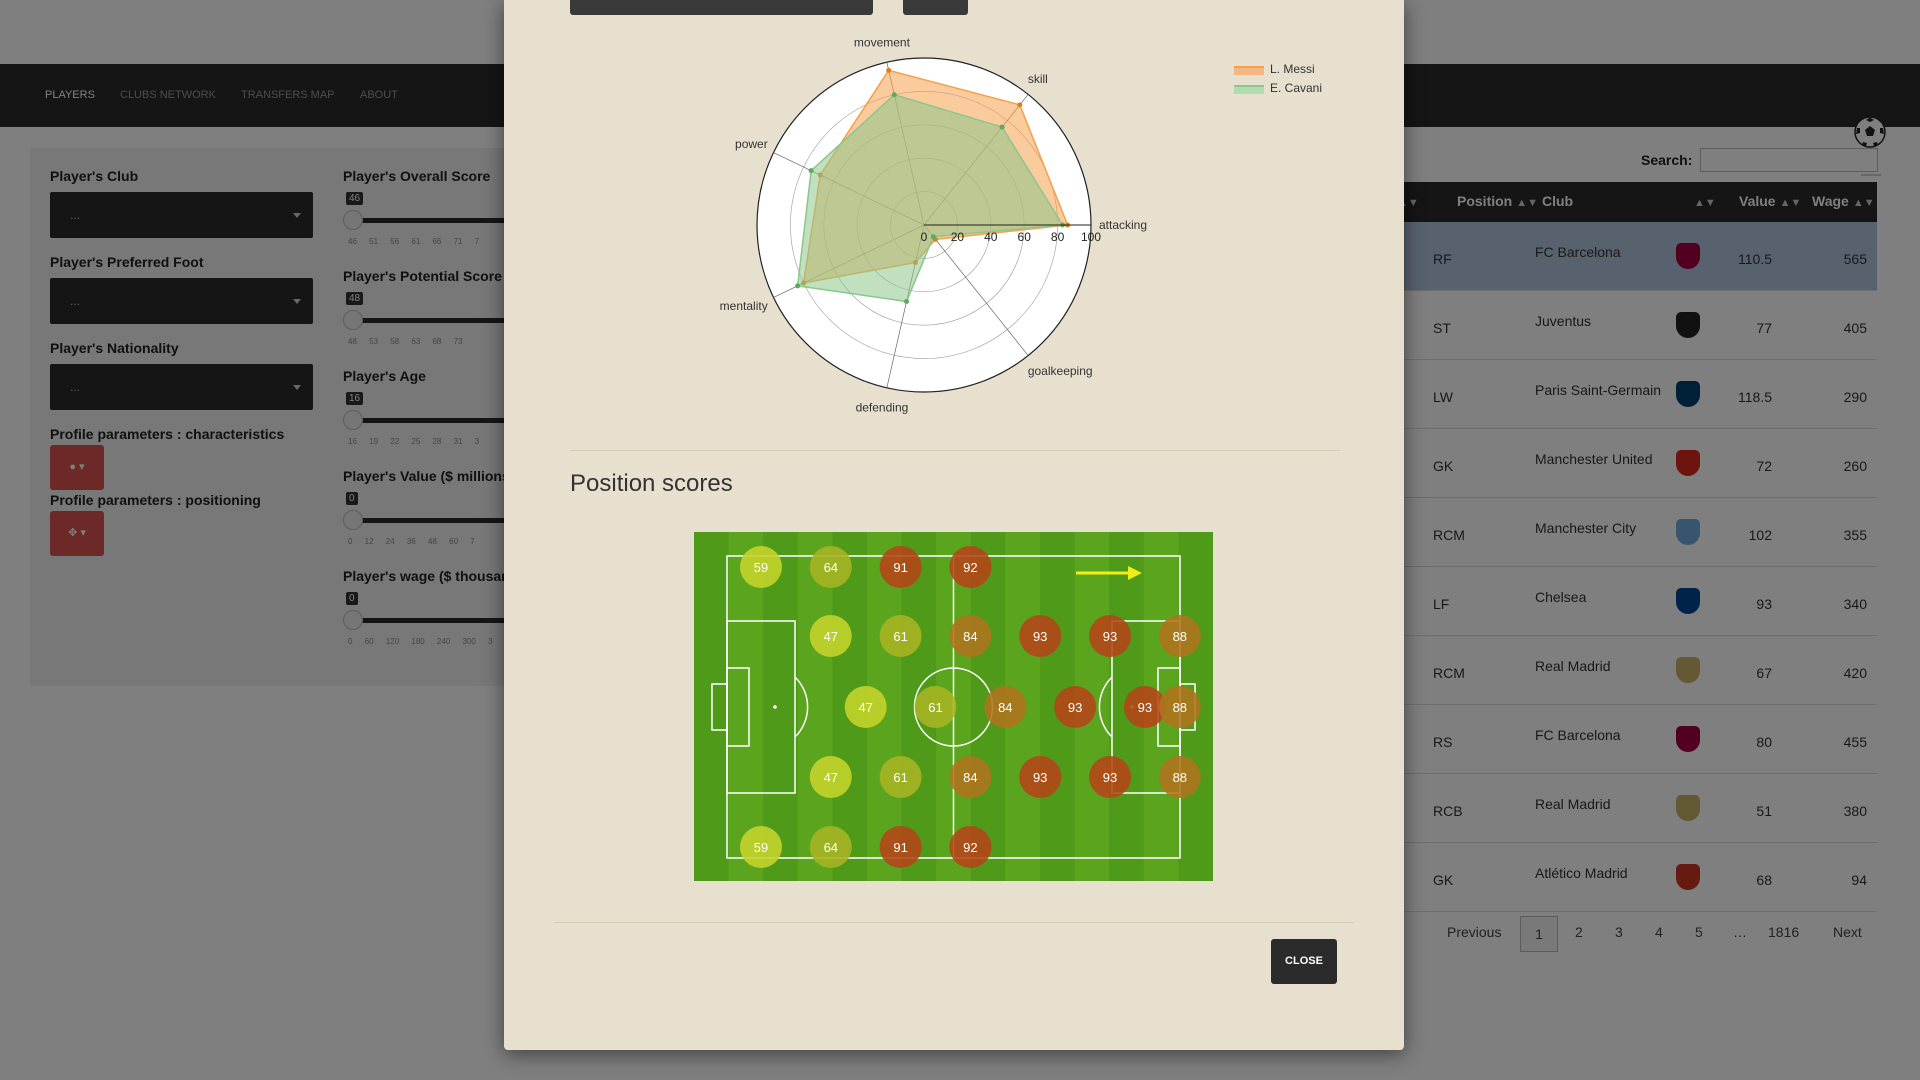 The image size is (1920, 1080). I want to click on position-scores-title: Position scores, so click(651, 483).